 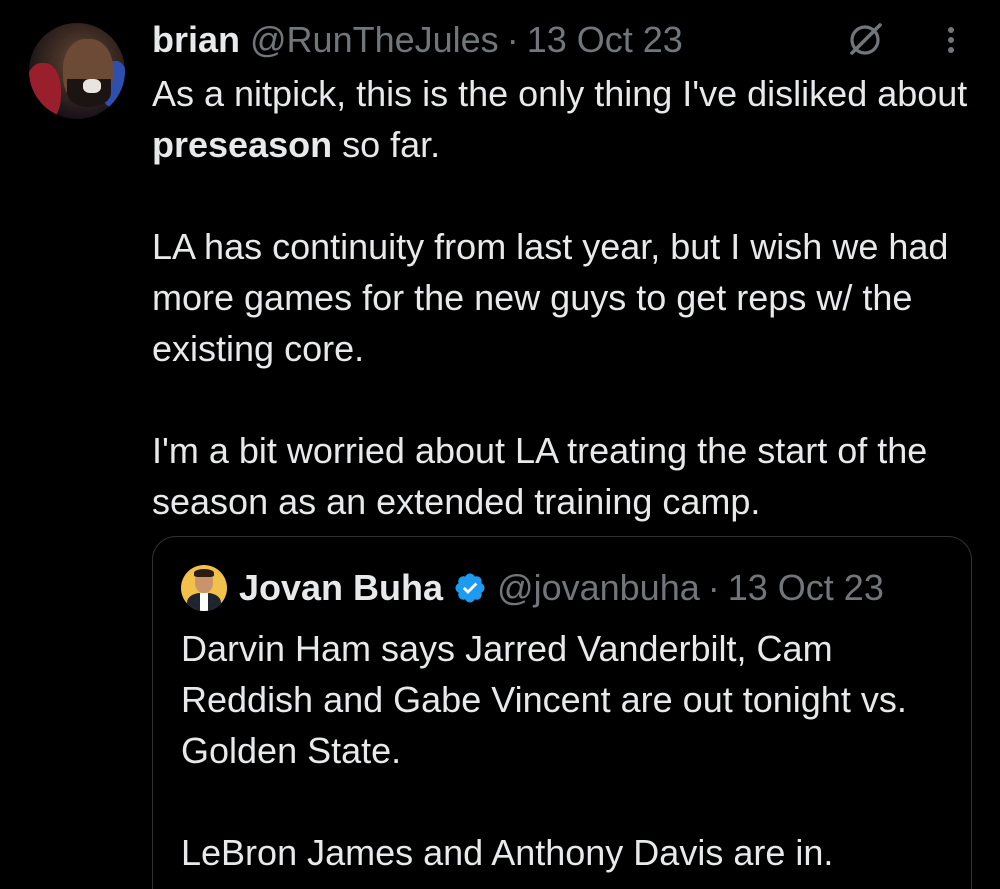 I want to click on more-options-icon, so click(x=951, y=40).